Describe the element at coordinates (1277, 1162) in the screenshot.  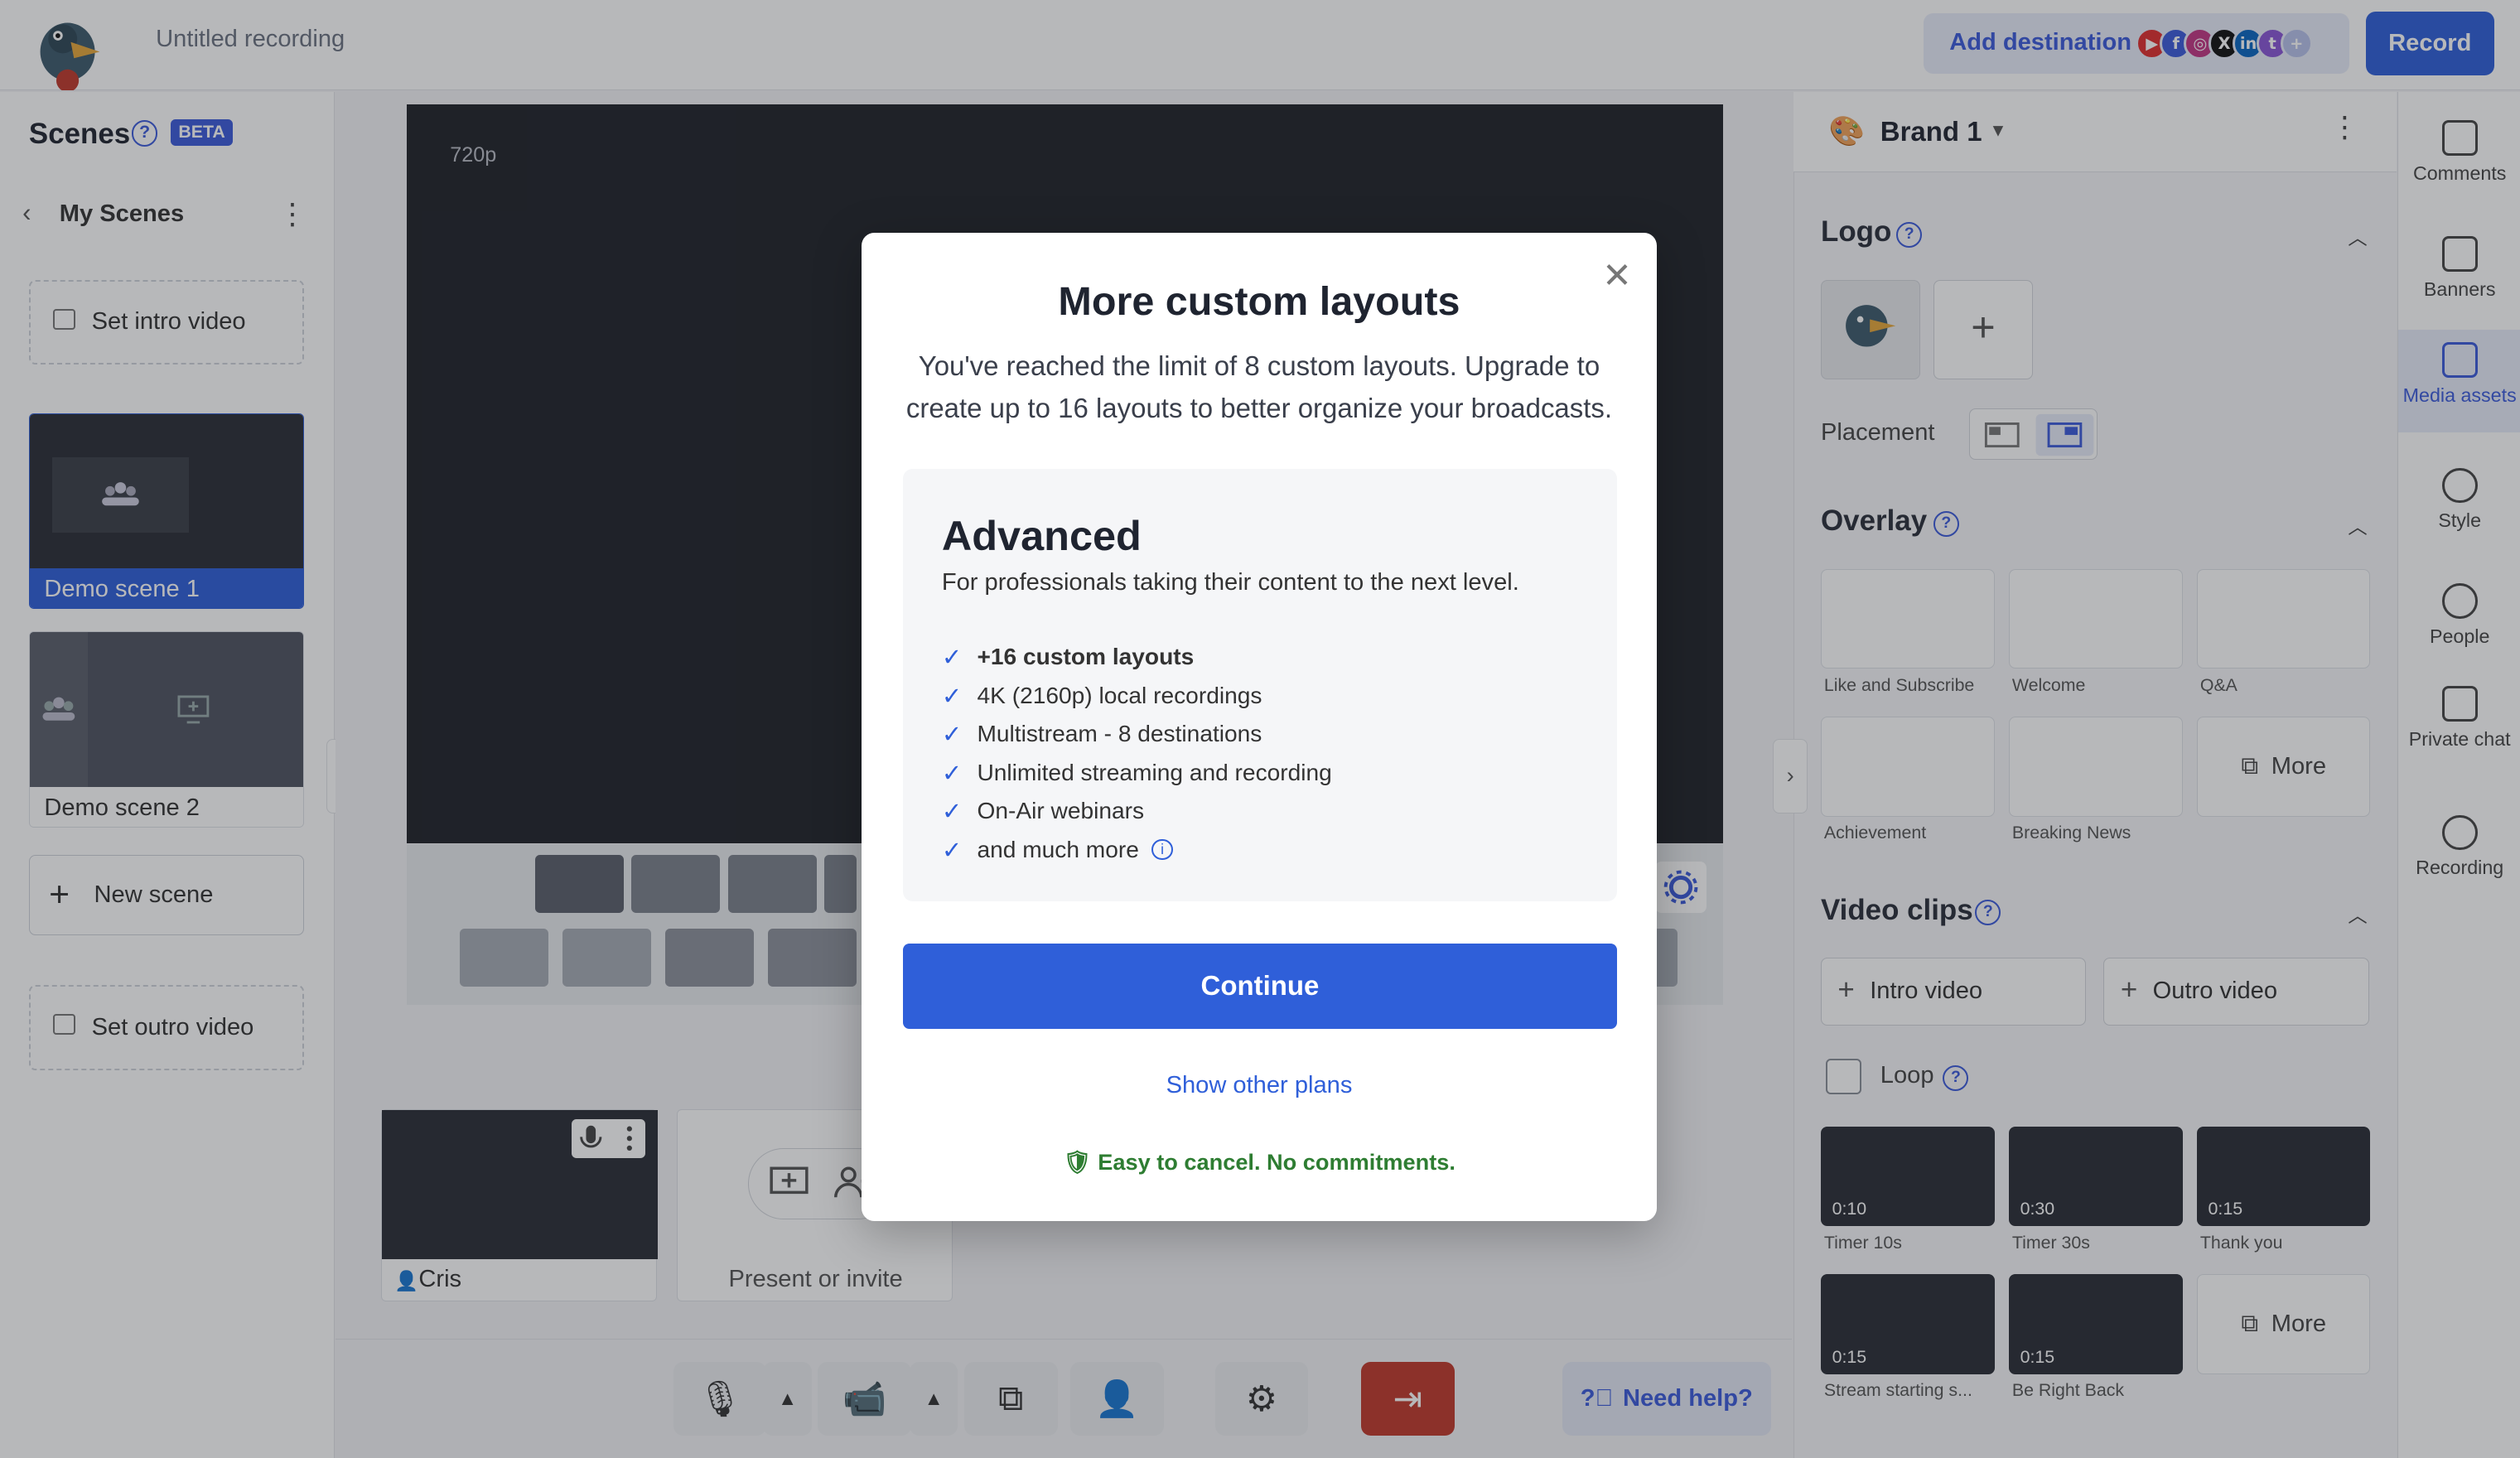
I see `cancel-note-text: Easy to cancel. No commitments.` at that location.